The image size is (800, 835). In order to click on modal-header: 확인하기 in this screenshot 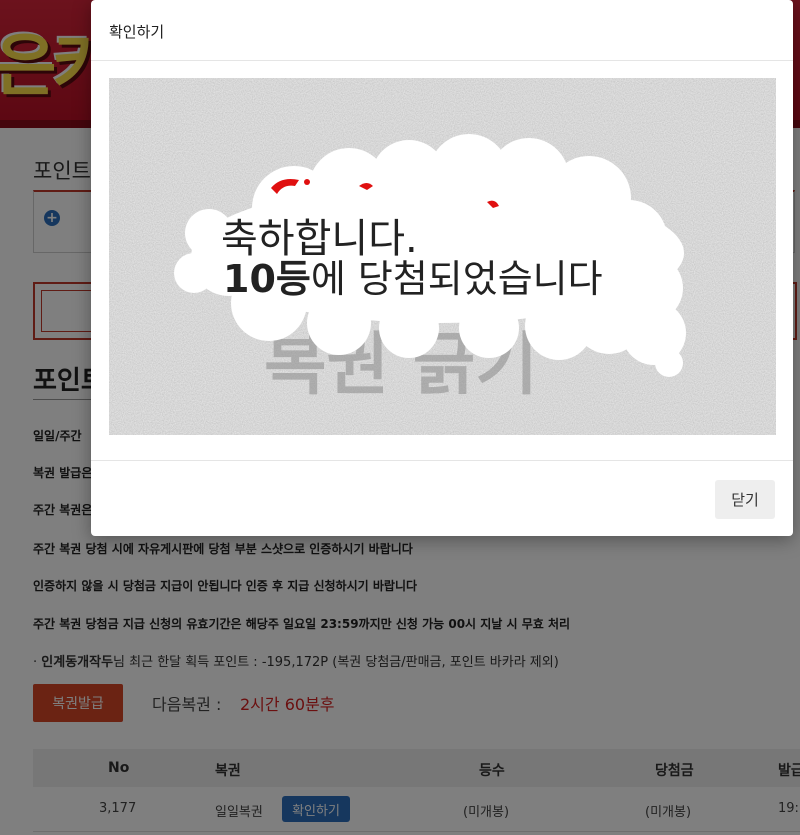, I will do `click(442, 30)`.